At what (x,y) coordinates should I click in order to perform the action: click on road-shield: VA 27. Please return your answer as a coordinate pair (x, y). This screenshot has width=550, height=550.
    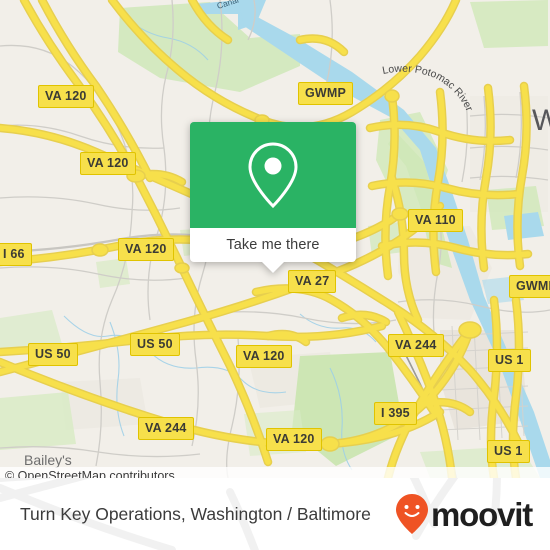
    Looking at the image, I should click on (312, 281).